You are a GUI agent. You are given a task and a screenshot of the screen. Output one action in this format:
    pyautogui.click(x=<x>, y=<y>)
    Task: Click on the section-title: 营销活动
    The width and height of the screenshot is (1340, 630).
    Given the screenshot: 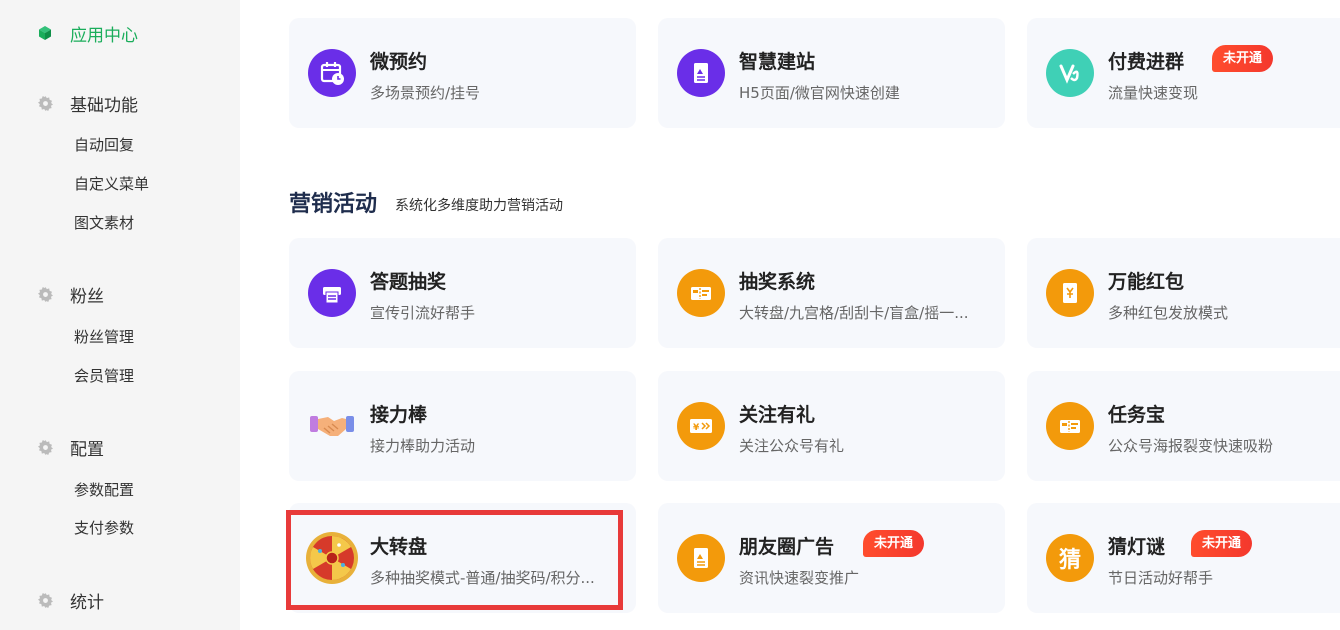 What is the action you would take?
    pyautogui.click(x=333, y=204)
    